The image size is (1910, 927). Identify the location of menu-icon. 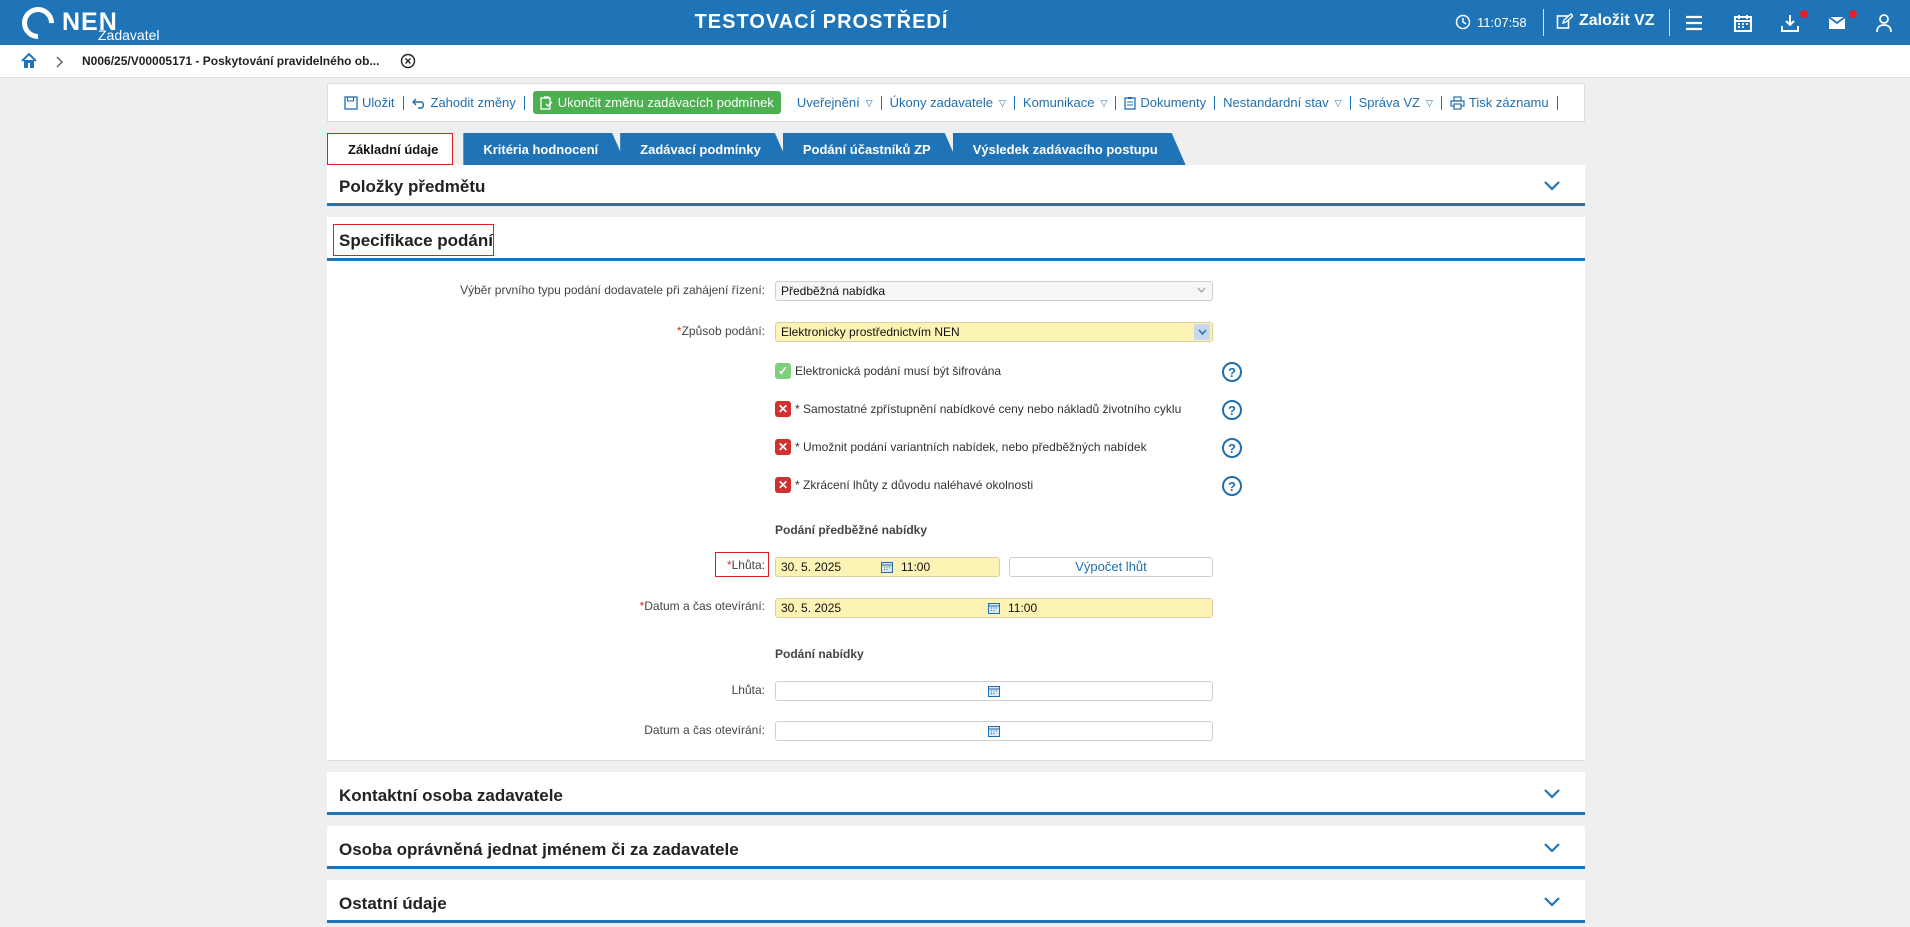
(1694, 23).